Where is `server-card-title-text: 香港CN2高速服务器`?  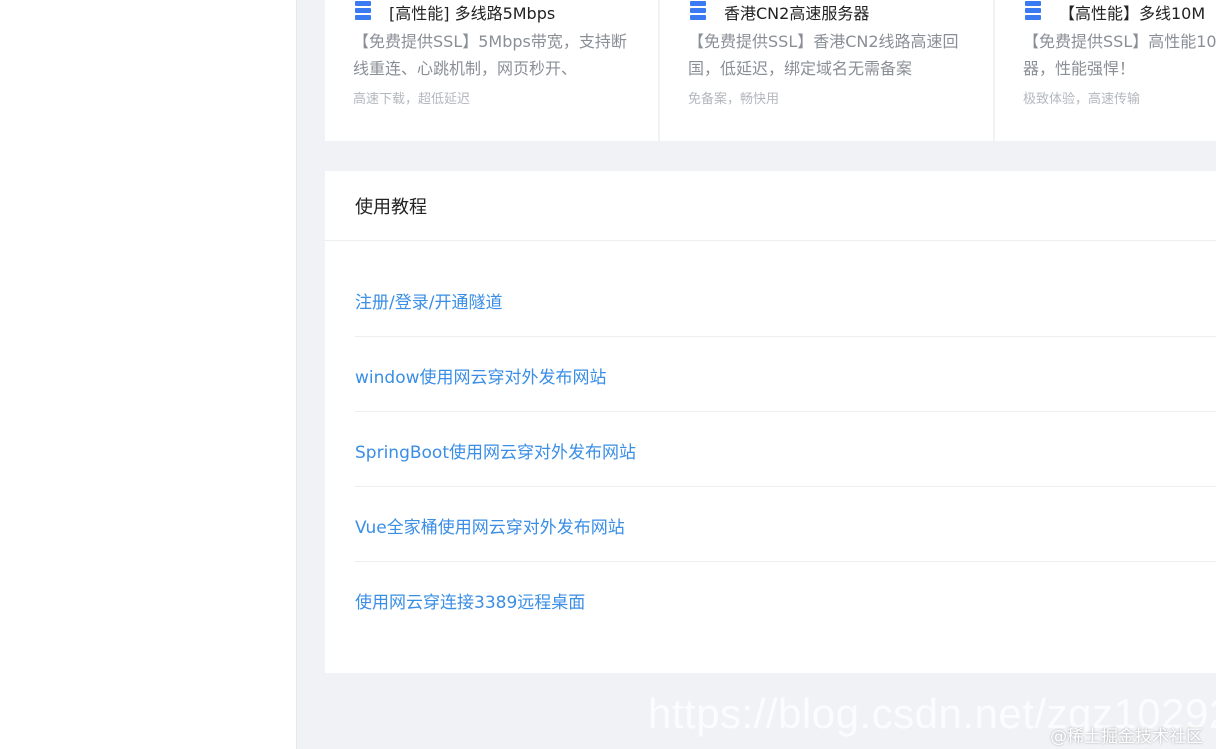 server-card-title-text: 香港CN2高速服务器 is located at coordinates (797, 13).